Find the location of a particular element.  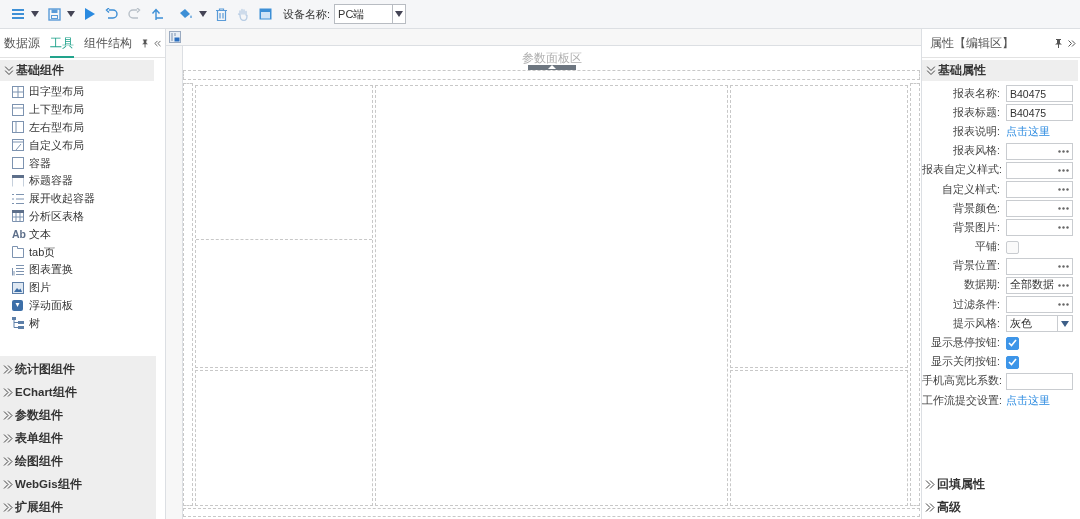

section-header: 参数组件 is located at coordinates (78, 415).